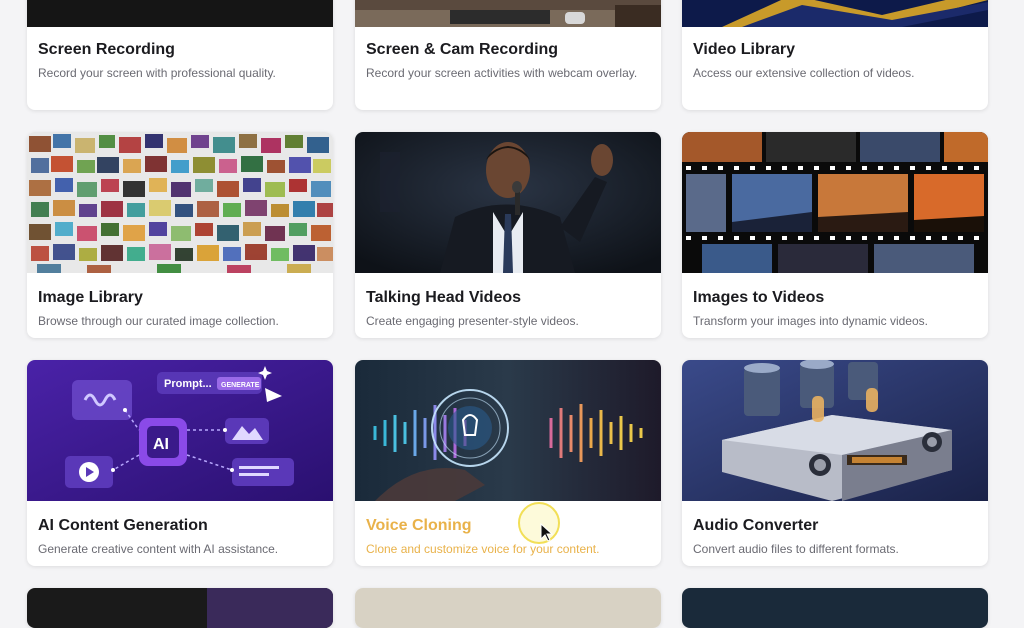 Image resolution: width=1024 pixels, height=628 pixels. Describe the element at coordinates (90, 297) in the screenshot. I see `card-title: Image Library` at that location.